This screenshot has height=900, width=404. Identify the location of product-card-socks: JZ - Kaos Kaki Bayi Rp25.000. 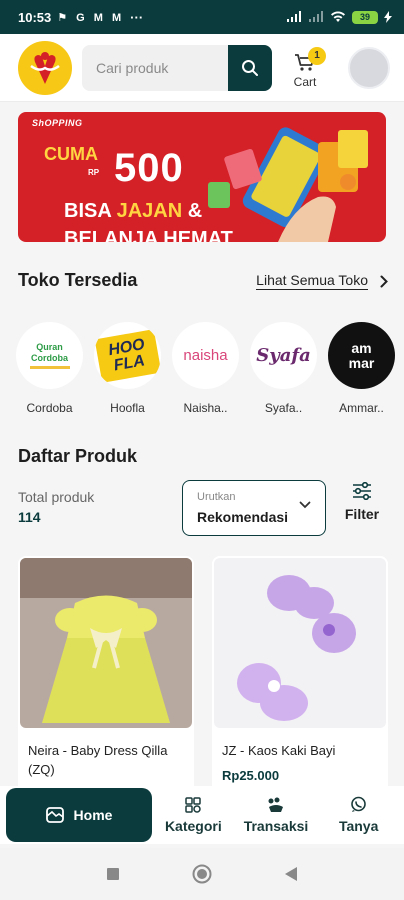
(300, 671).